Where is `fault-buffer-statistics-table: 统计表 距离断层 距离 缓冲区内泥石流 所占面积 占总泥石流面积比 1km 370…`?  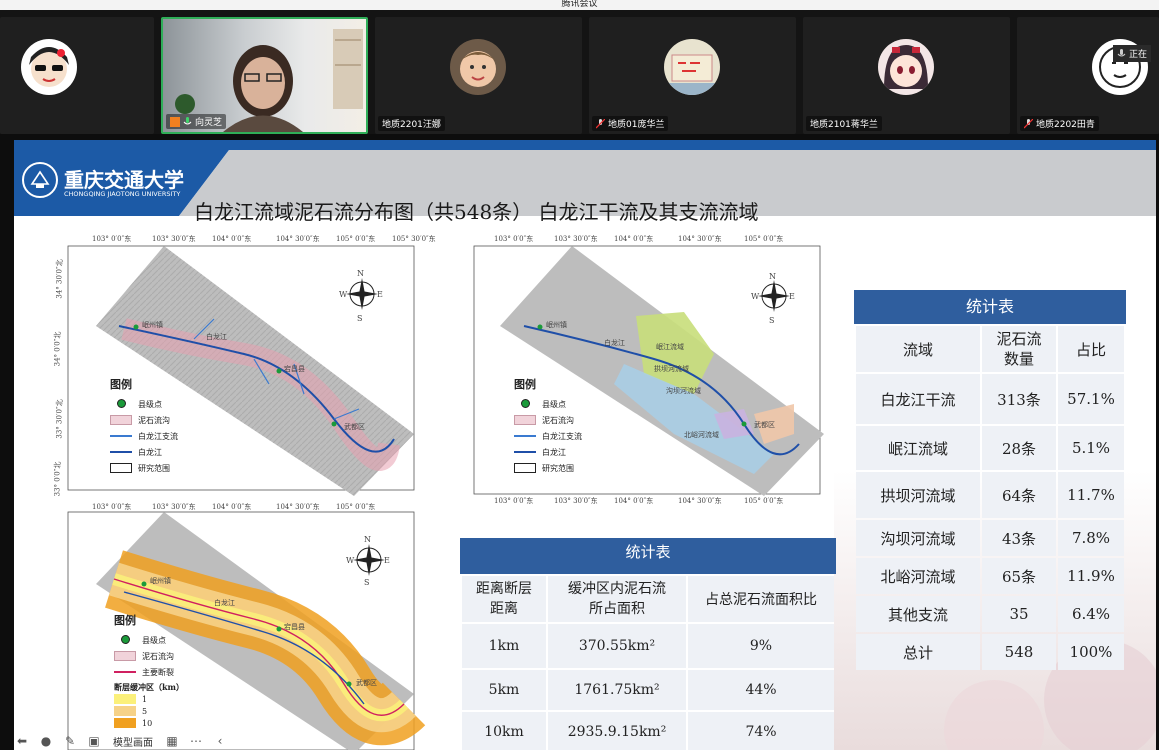
fault-buffer-statistics-table: 统计表 距离断层 距离 缓冲区内泥石流 所占面积 占总泥石流面积比 1km 370… is located at coordinates (648, 644).